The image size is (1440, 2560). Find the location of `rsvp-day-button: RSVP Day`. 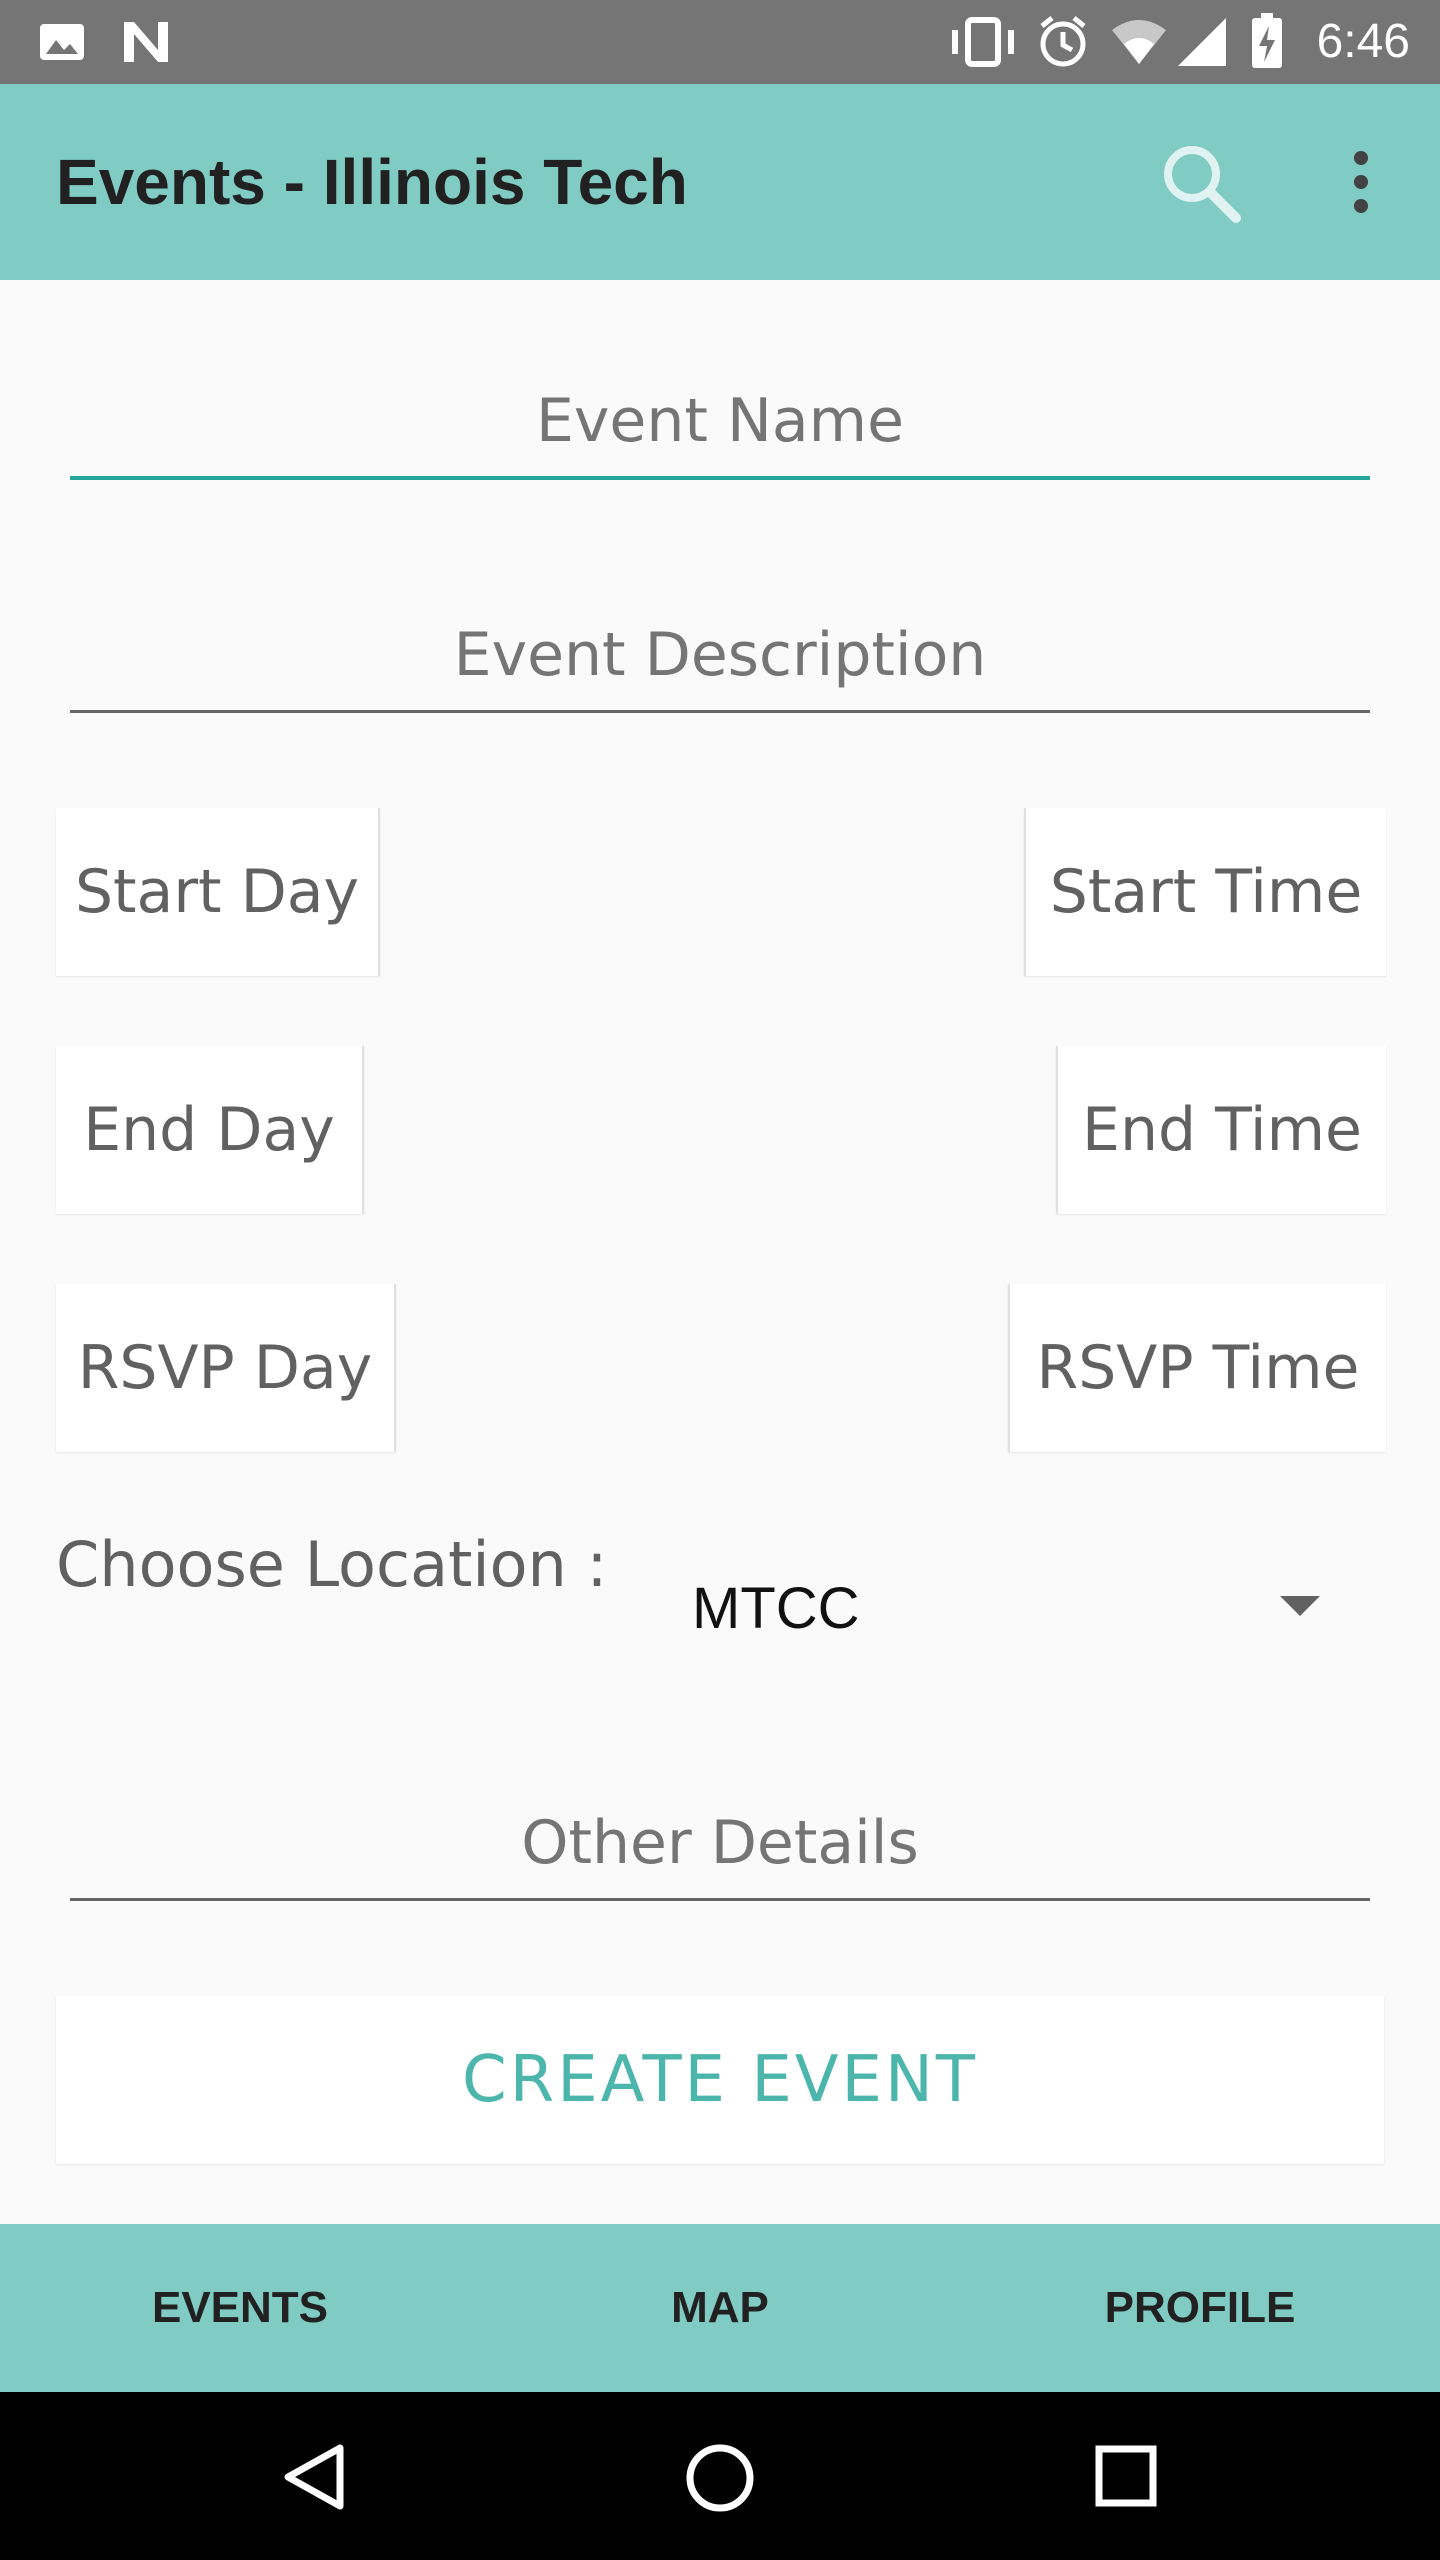

rsvp-day-button: RSVP Day is located at coordinates (226, 1368).